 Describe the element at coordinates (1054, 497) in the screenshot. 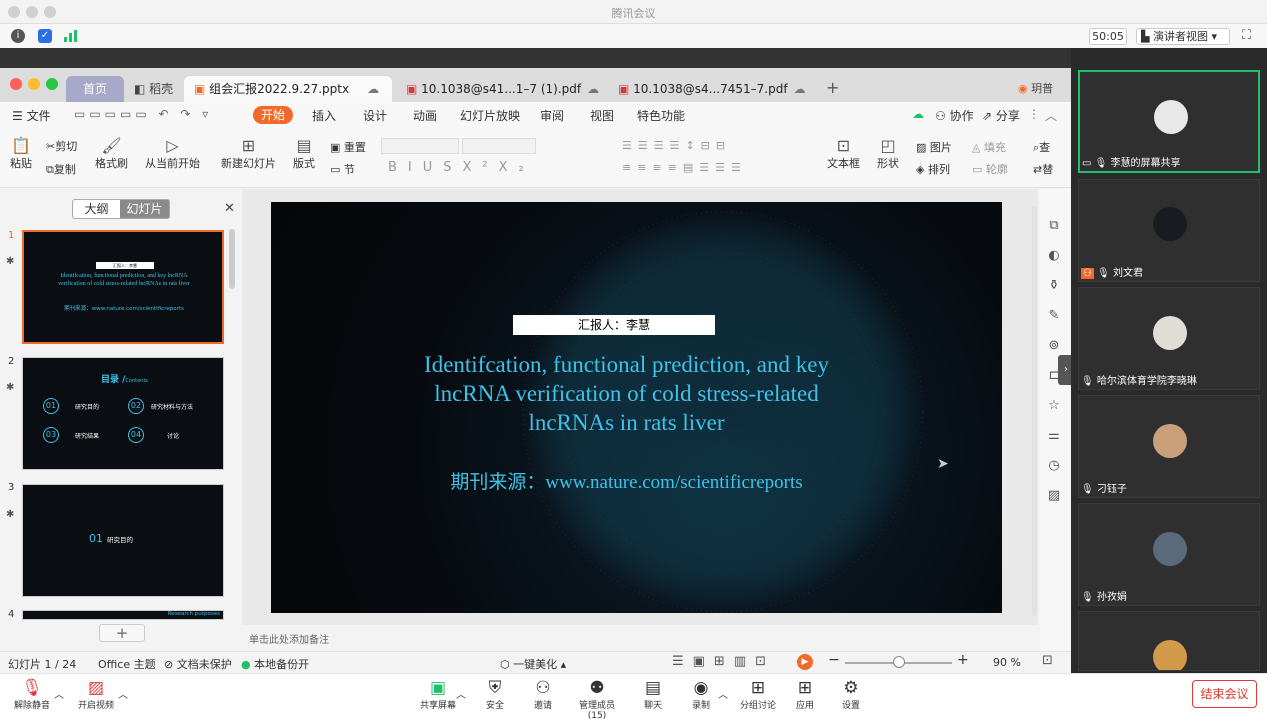

I see `image-tool-icon: ▨` at that location.